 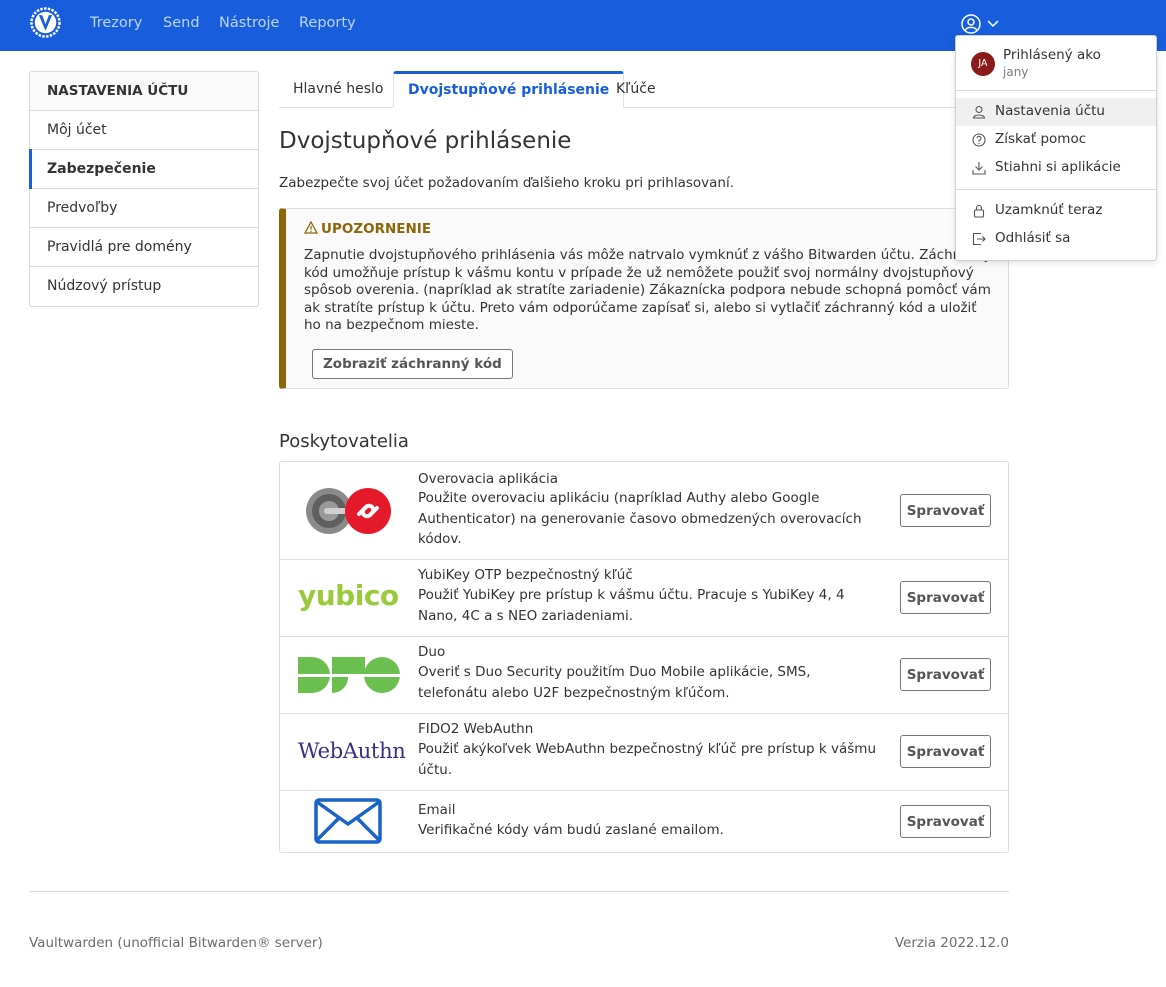 I want to click on user-icon, so click(x=979, y=112).